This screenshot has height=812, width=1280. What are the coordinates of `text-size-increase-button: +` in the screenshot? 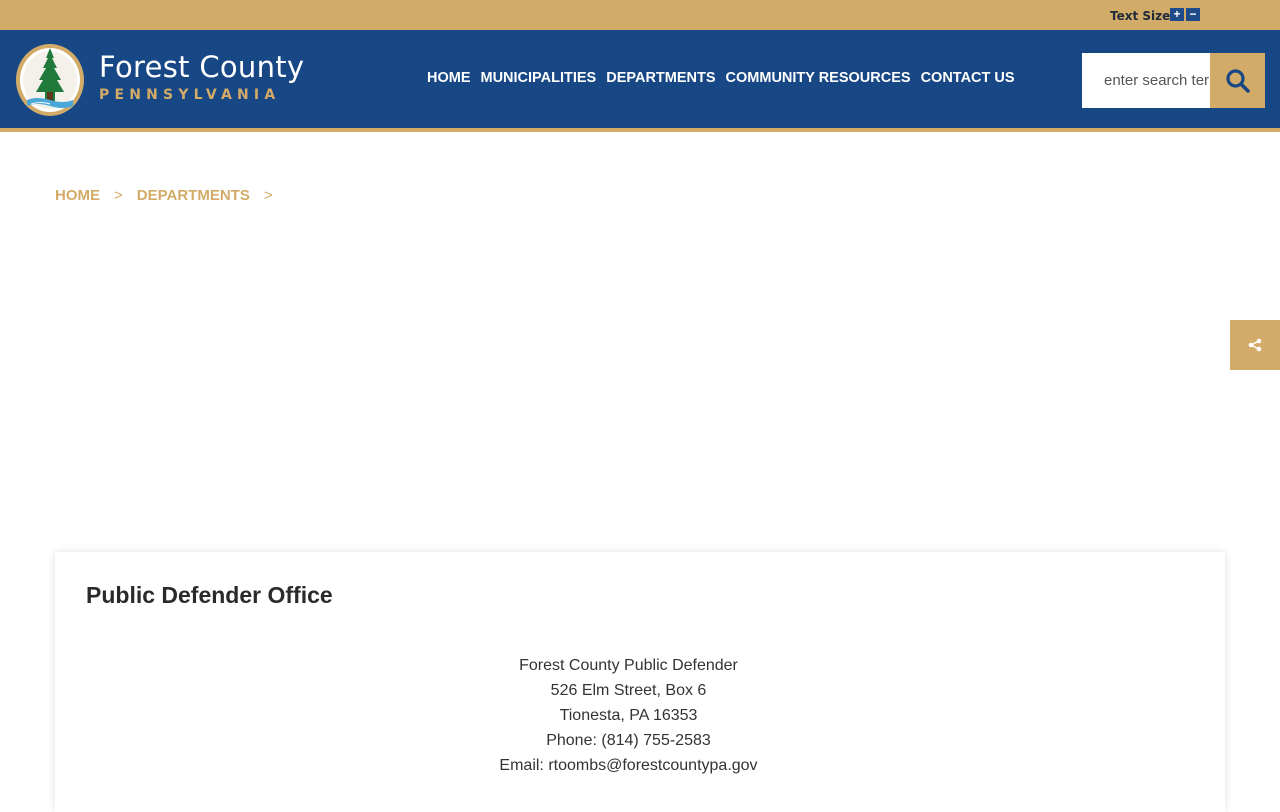 It's located at (1177, 14).